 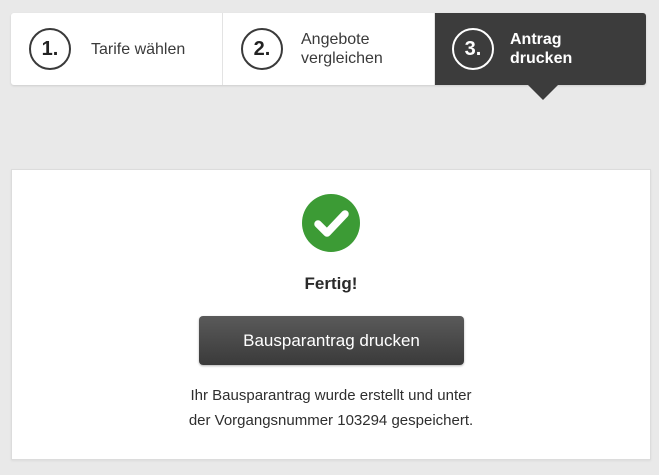 I want to click on step-label: Angebote vergleichen, so click(x=342, y=49).